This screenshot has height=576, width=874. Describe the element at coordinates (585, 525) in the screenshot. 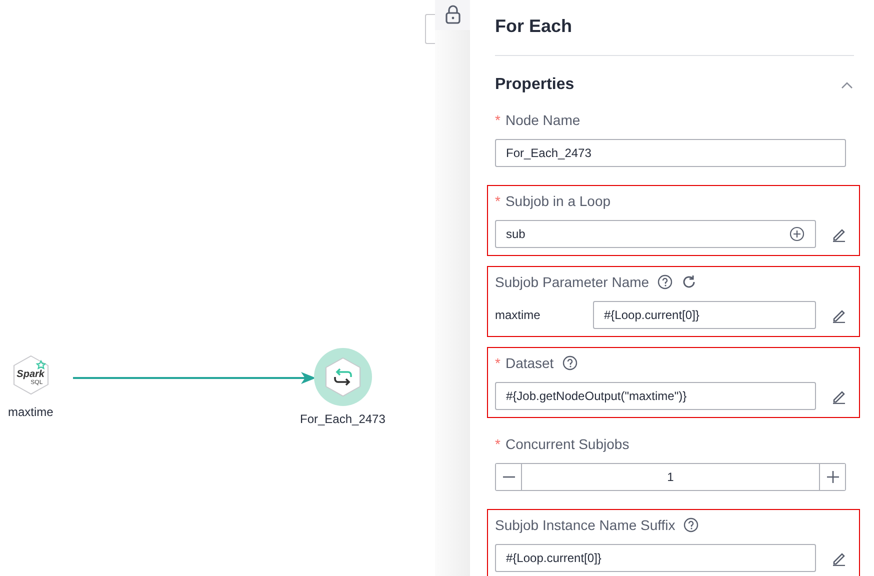

I see `field-label: Subjob Instance Name Suffix` at that location.